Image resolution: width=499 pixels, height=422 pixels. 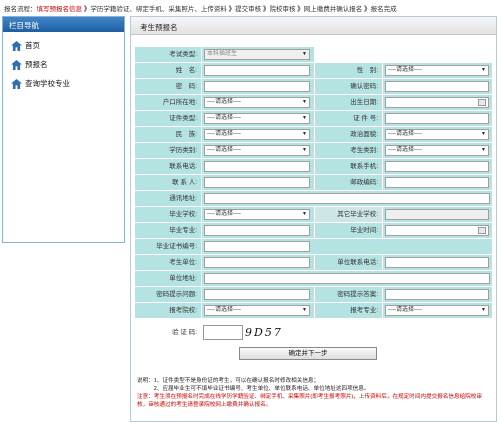 I want to click on unit-phone-input, so click(x=437, y=262).